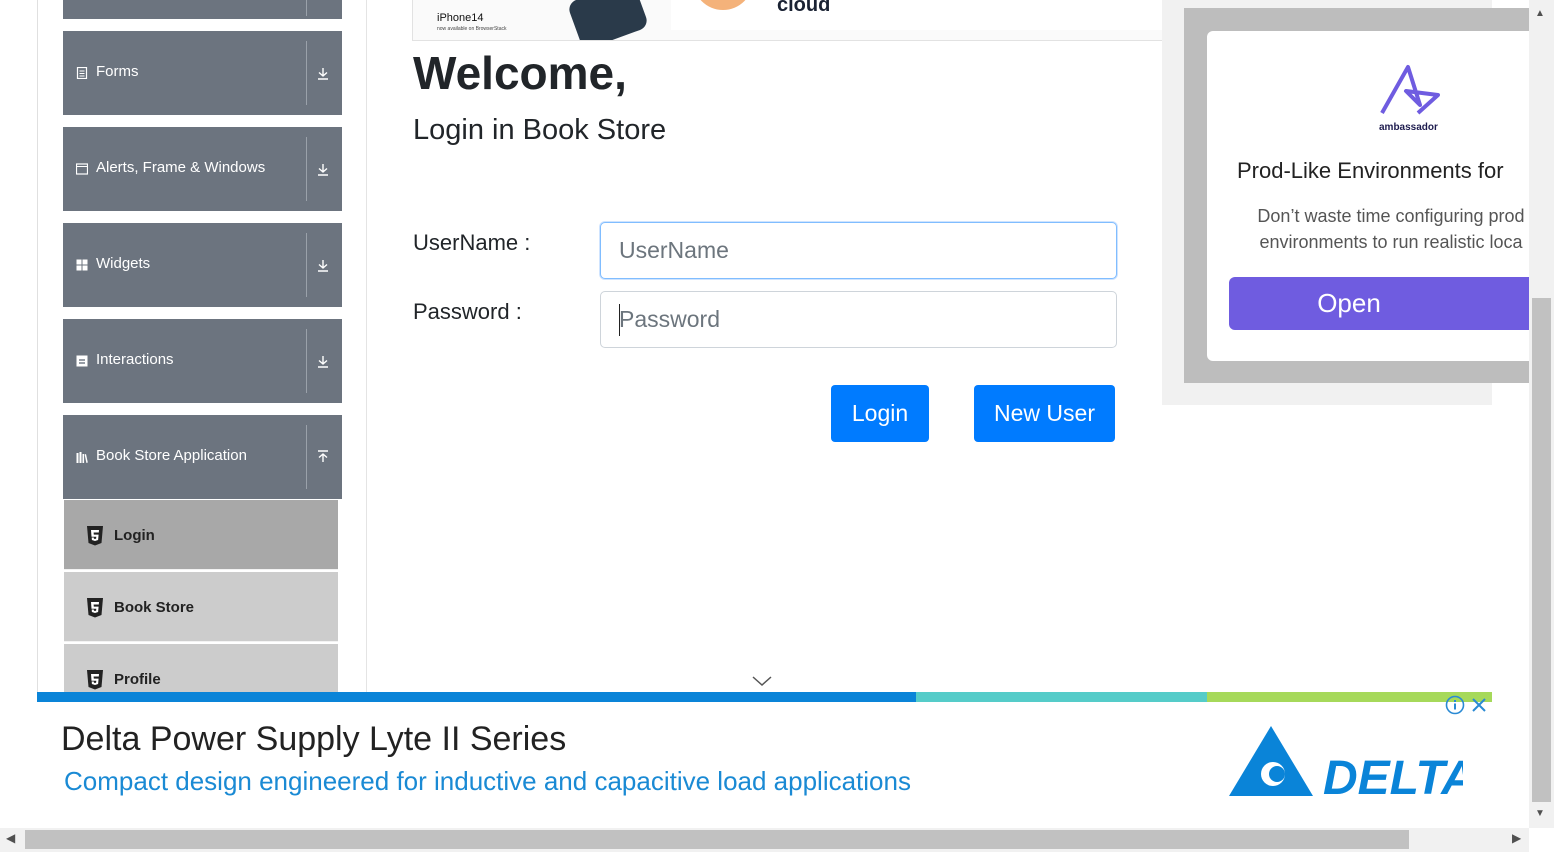 This screenshot has width=1554, height=852. I want to click on sidebar-item-label: Login, so click(134, 535).